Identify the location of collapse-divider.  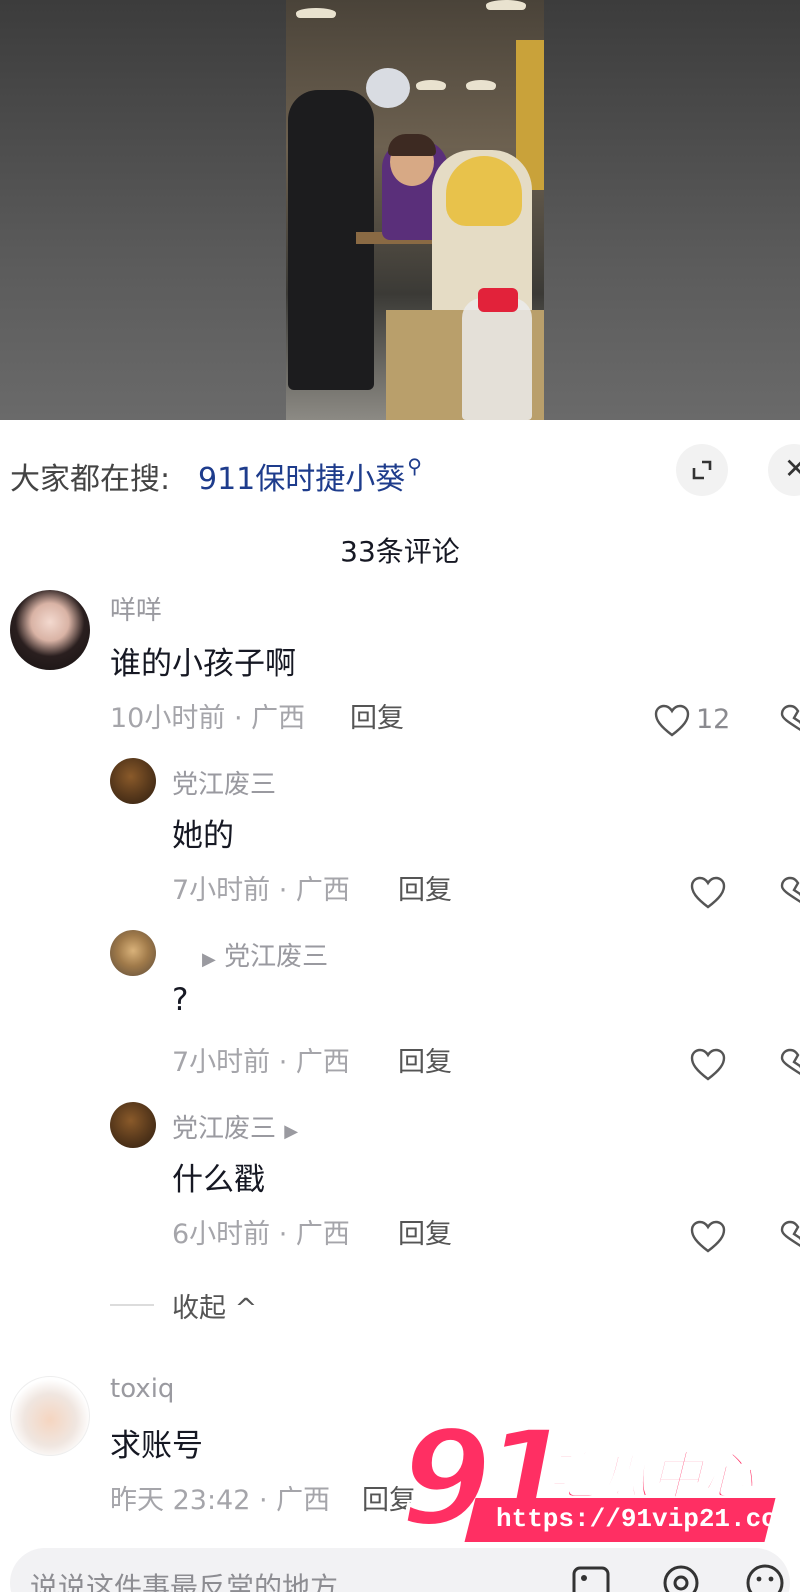
(132, 1305).